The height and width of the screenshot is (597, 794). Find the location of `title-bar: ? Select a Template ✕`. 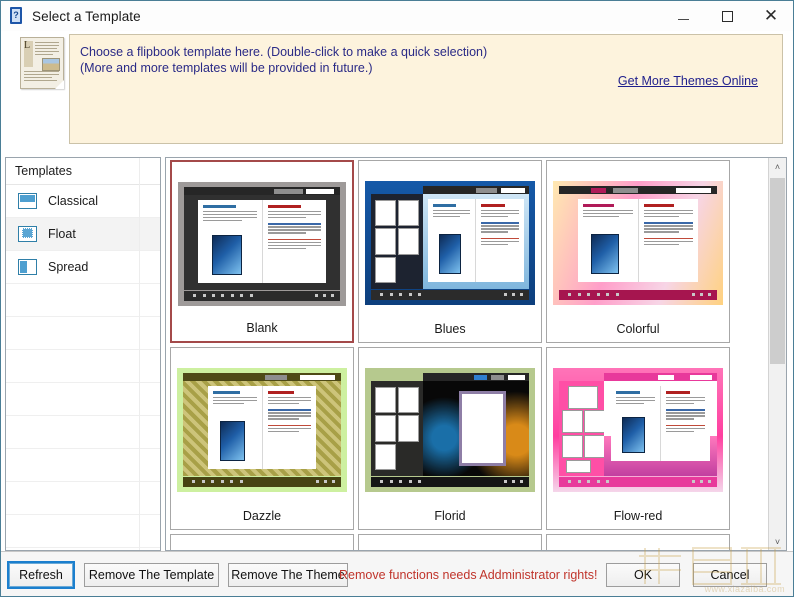

title-bar: ? Select a Template ✕ is located at coordinates (397, 16).